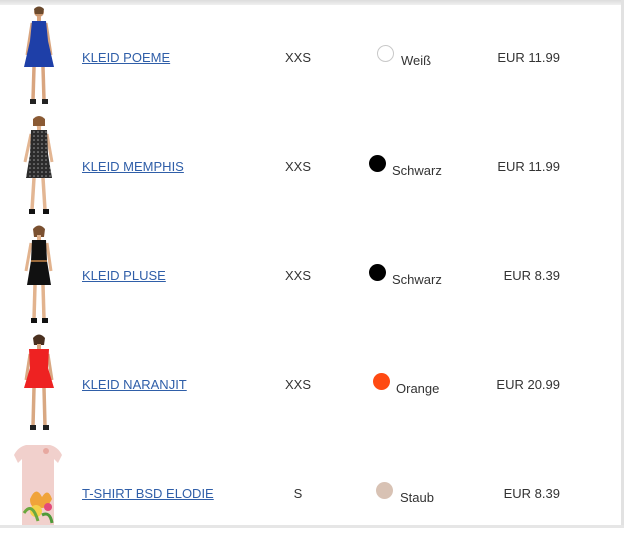  Describe the element at coordinates (38, 493) in the screenshot. I see `floral-tshirt-icon` at that location.